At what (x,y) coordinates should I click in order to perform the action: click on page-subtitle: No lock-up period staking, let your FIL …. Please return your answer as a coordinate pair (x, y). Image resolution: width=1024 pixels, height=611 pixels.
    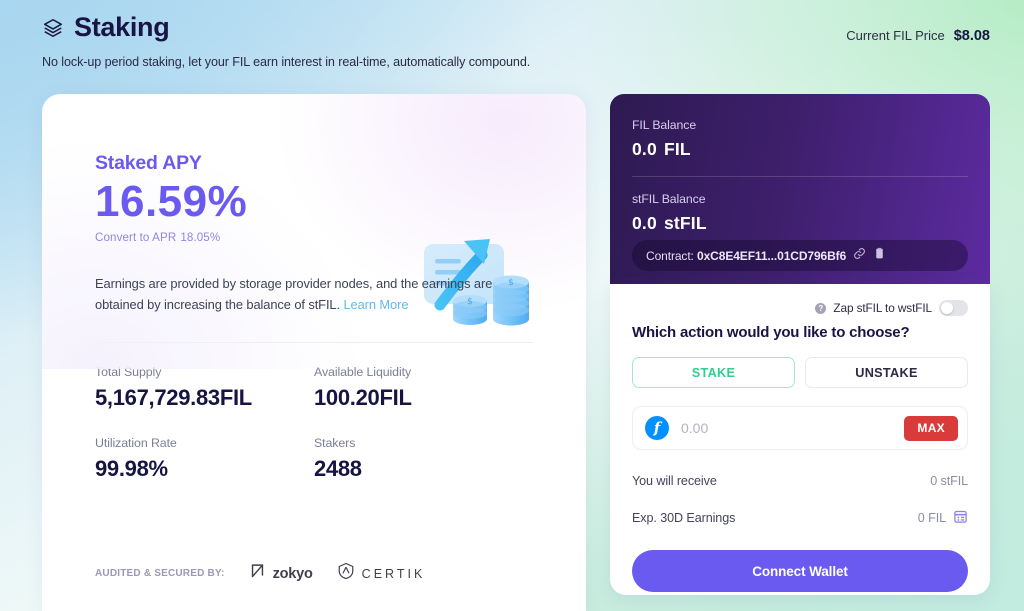
    Looking at the image, I should click on (286, 62).